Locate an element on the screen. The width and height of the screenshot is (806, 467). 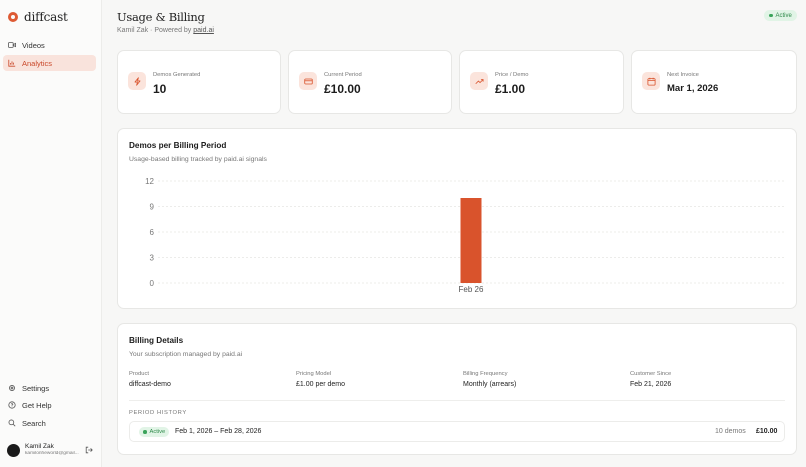
period-count: 10 demos is located at coordinates (730, 431).